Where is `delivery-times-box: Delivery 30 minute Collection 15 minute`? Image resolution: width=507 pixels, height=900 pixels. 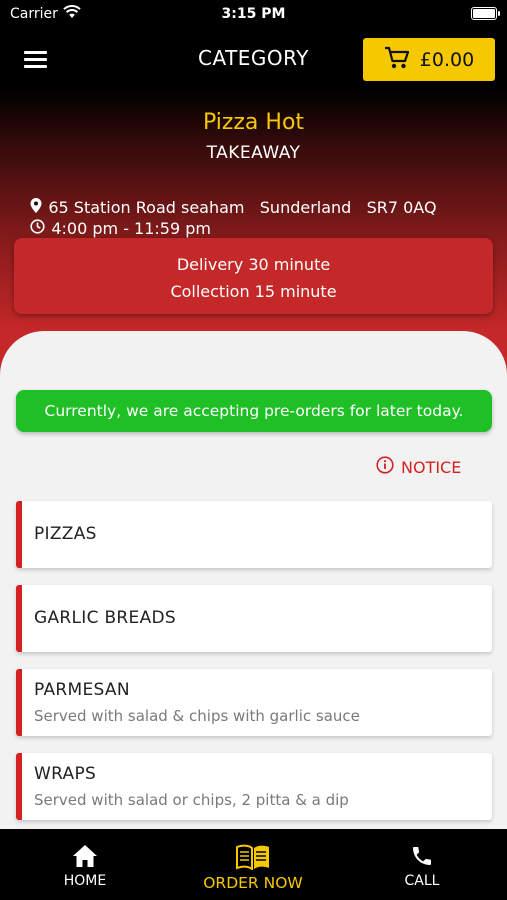 delivery-times-box: Delivery 30 minute Collection 15 minute is located at coordinates (253, 276).